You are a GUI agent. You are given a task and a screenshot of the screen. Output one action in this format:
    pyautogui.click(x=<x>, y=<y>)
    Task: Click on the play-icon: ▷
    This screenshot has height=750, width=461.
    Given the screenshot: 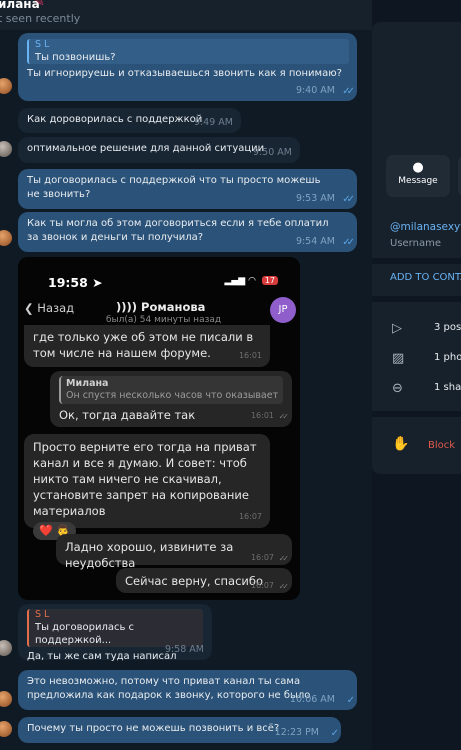 What is the action you would take?
    pyautogui.click(x=397, y=328)
    